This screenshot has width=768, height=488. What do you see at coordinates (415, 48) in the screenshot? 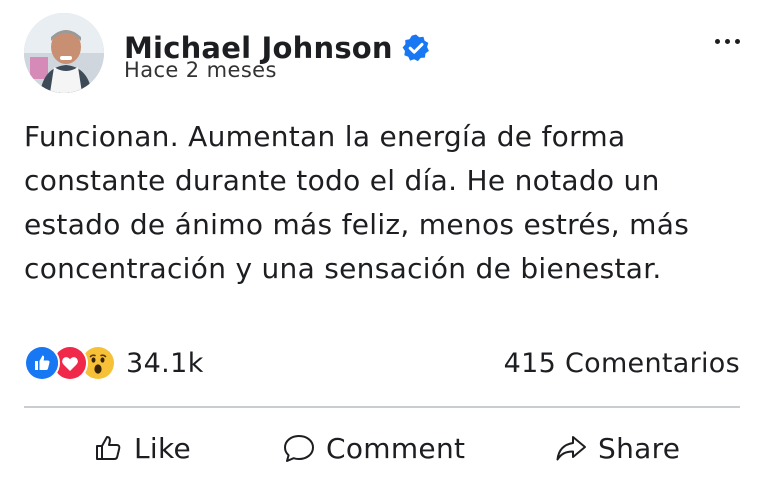
I see `verified-badge-icon` at bounding box center [415, 48].